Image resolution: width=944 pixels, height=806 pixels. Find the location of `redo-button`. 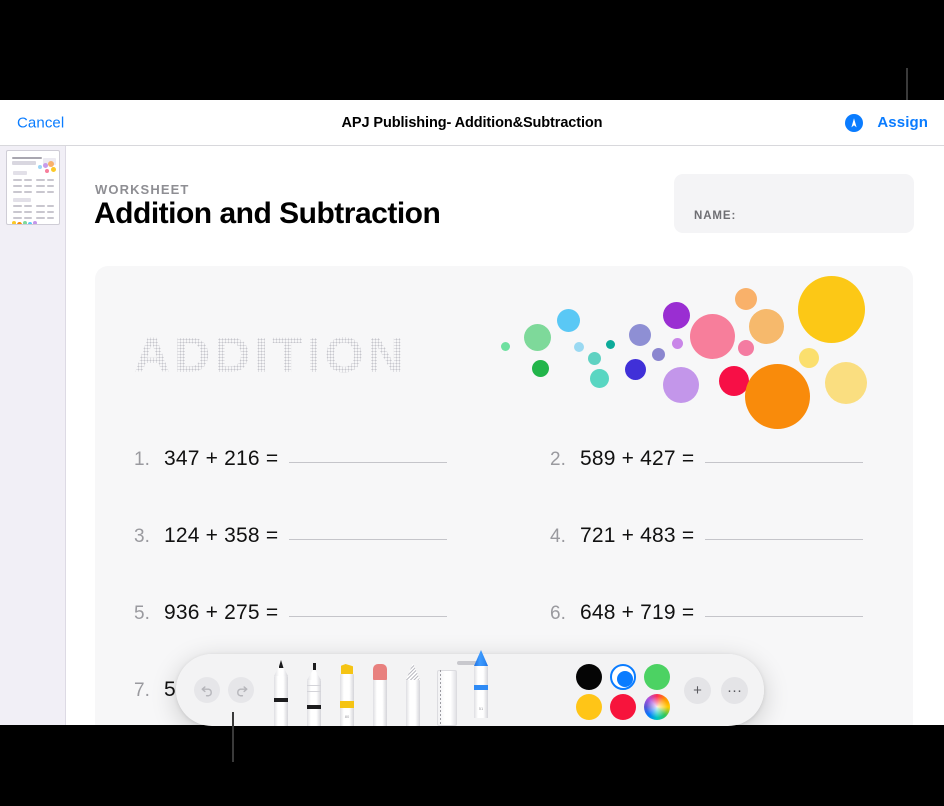

redo-button is located at coordinates (241, 690).